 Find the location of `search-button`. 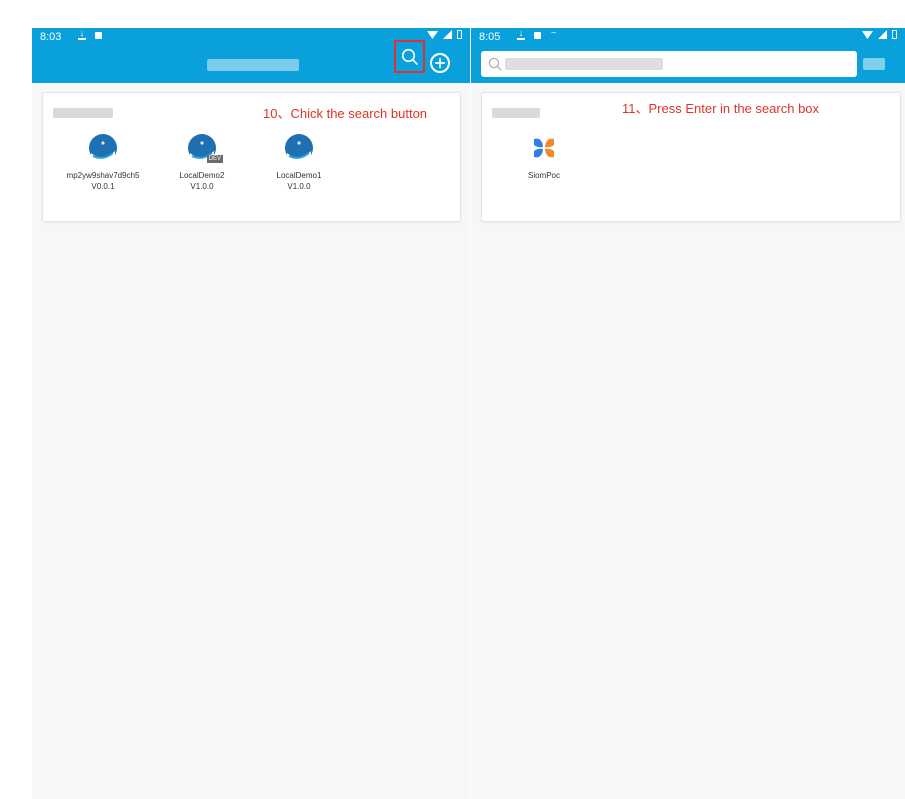

search-button is located at coordinates (409, 56).